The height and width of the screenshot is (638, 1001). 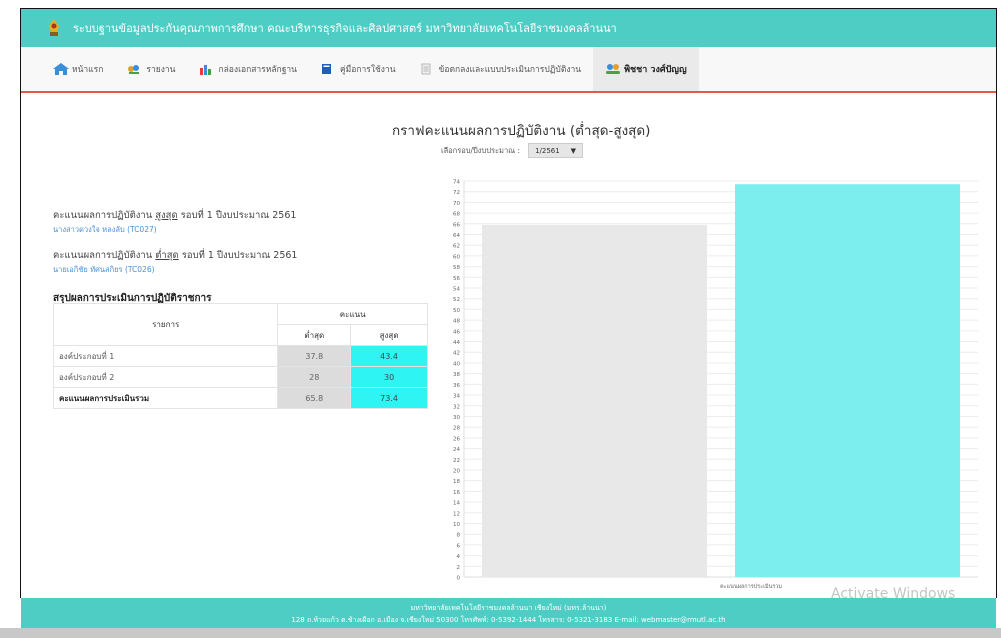 What do you see at coordinates (996, 303) in the screenshot?
I see `frame-right-border` at bounding box center [996, 303].